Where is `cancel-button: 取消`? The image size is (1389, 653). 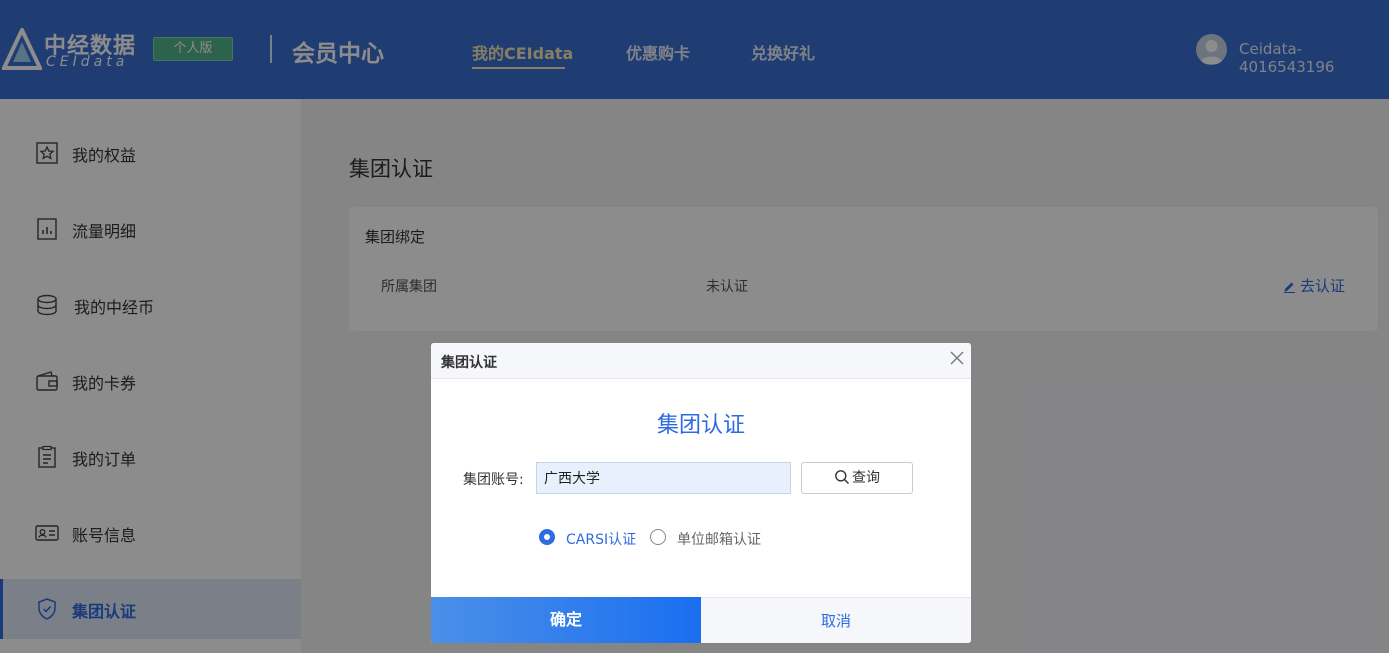
cancel-button: 取消 is located at coordinates (836, 620).